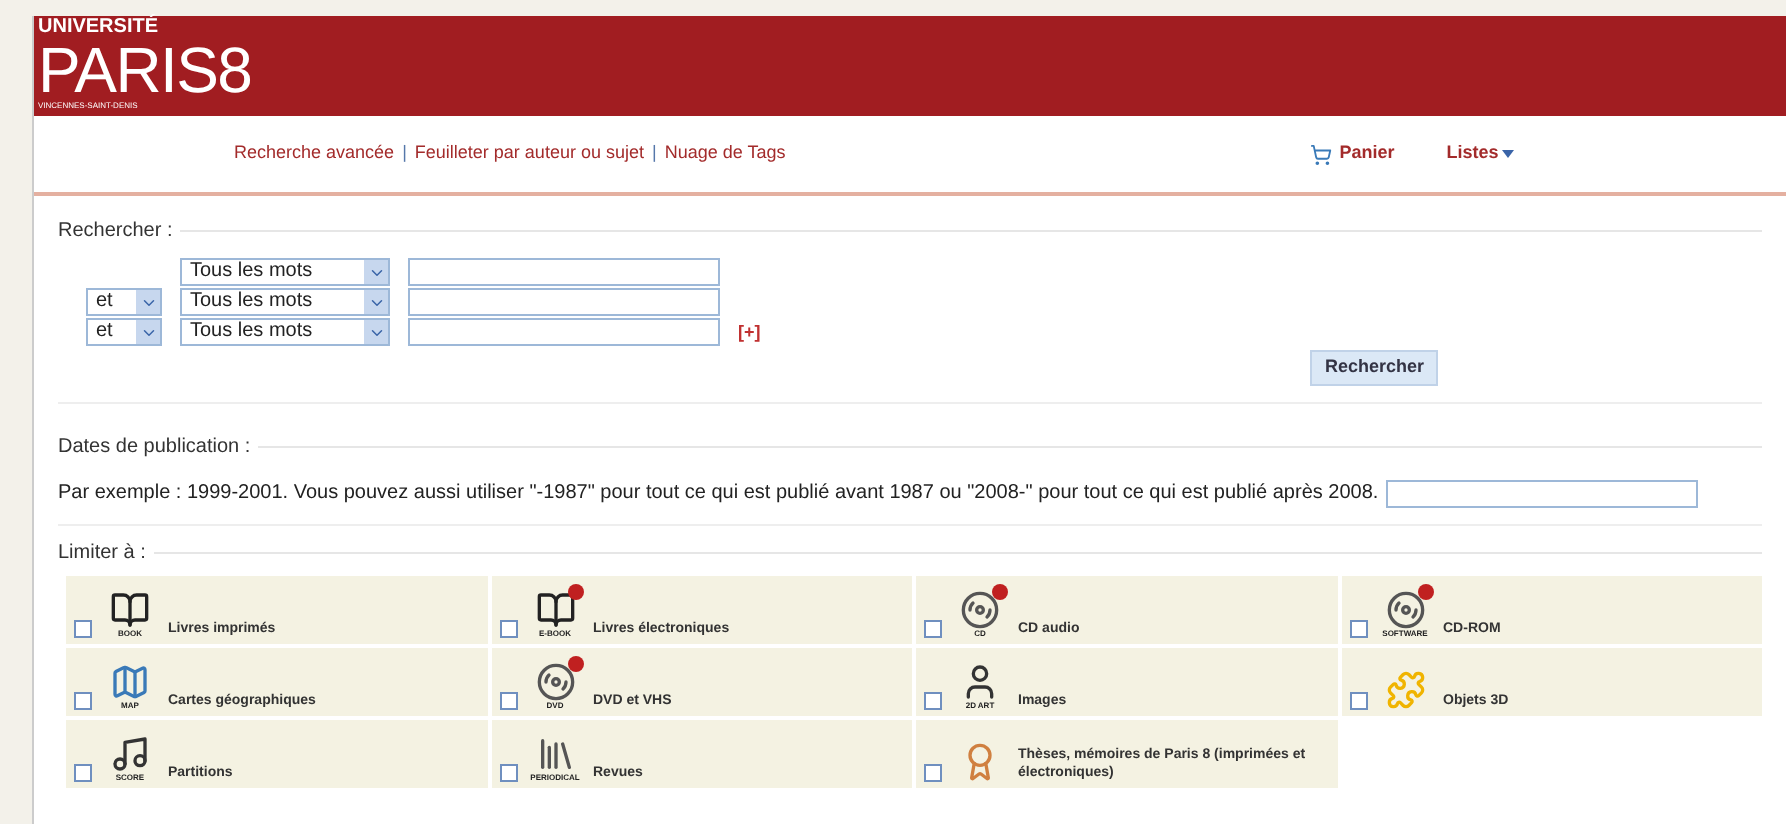 The width and height of the screenshot is (1786, 824). I want to click on logo-text: PARIS8, so click(145, 70).